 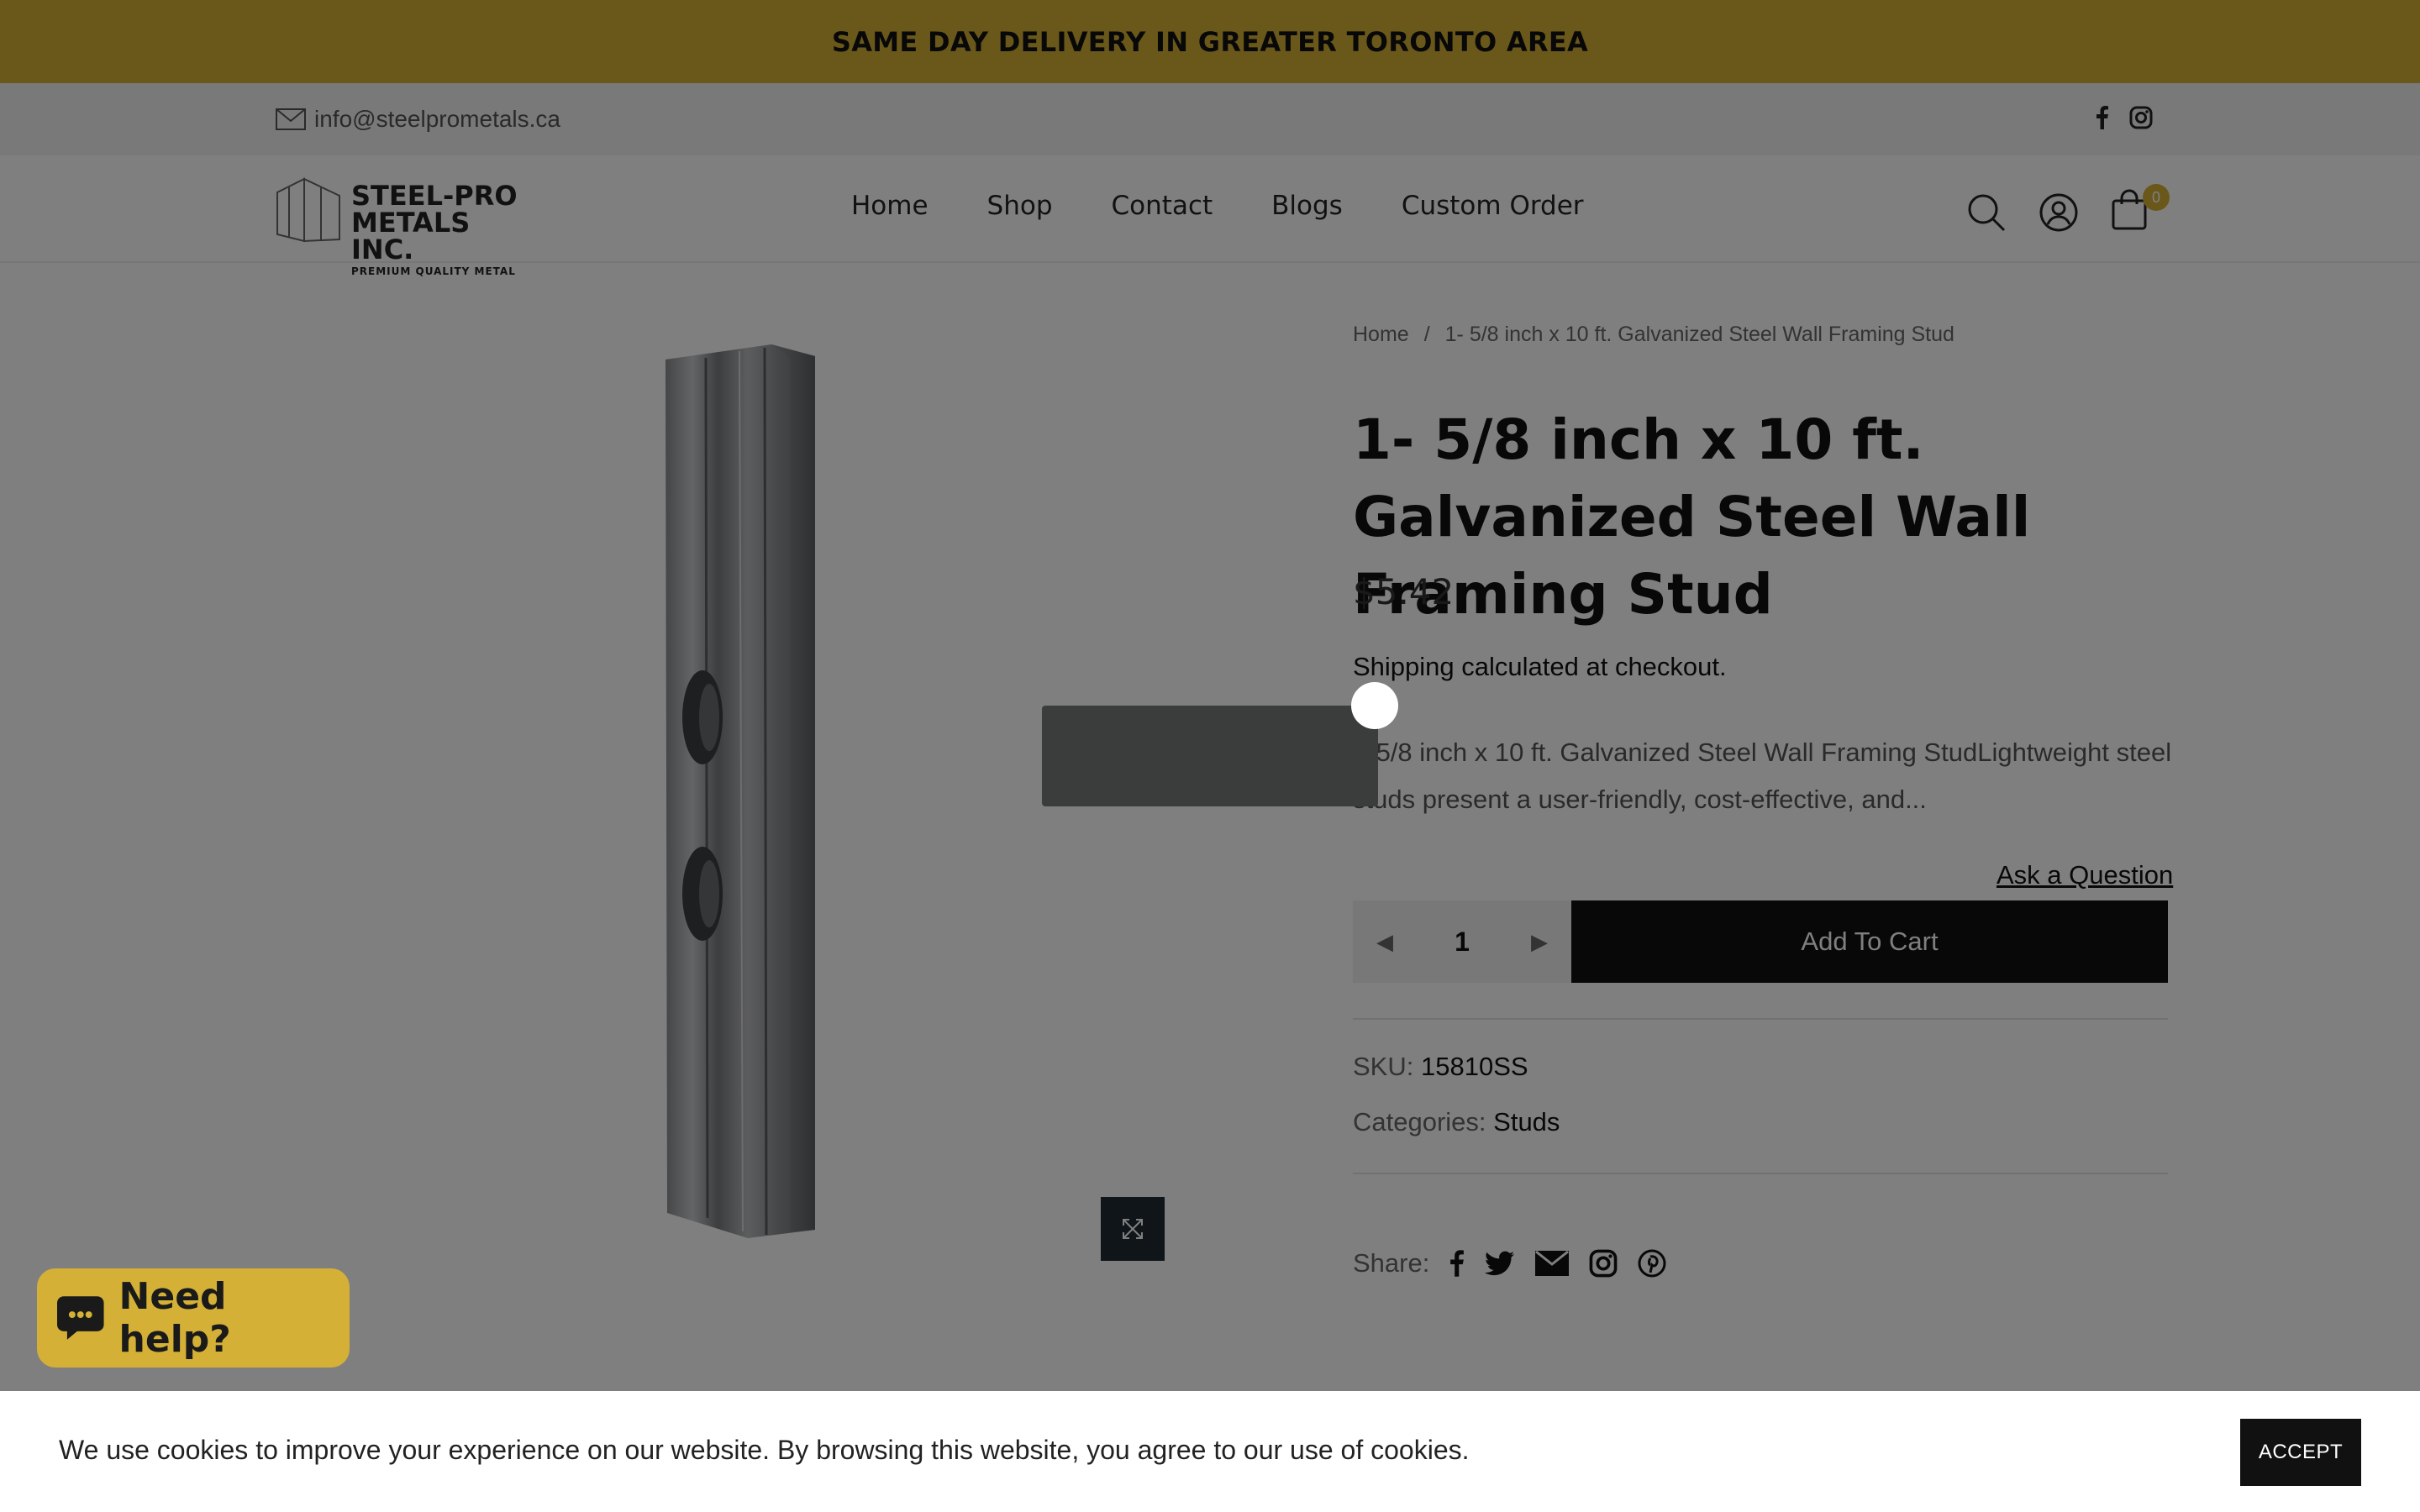 I want to click on cookie-accept-button: ACCEPT, so click(x=2300, y=1452).